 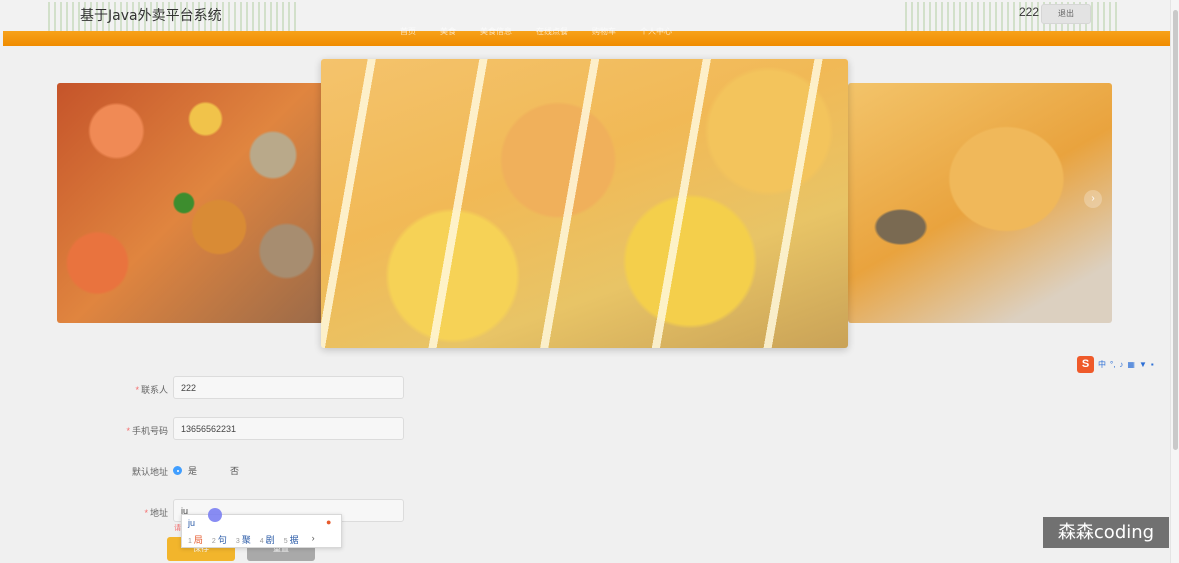 I want to click on video-watermark: 森森coding, so click(x=1106, y=532).